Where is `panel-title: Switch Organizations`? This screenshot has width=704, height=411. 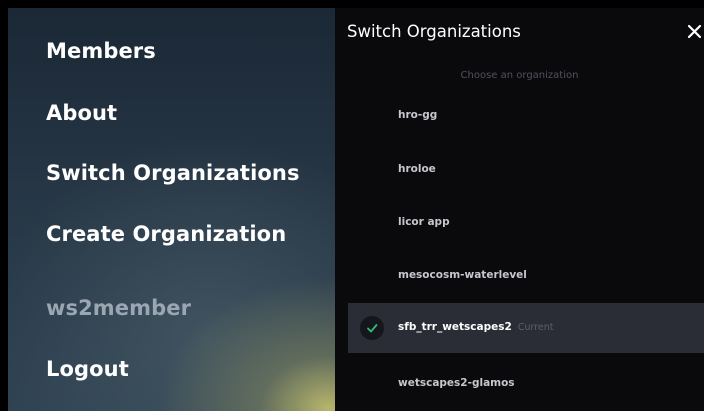
panel-title: Switch Organizations is located at coordinates (434, 31).